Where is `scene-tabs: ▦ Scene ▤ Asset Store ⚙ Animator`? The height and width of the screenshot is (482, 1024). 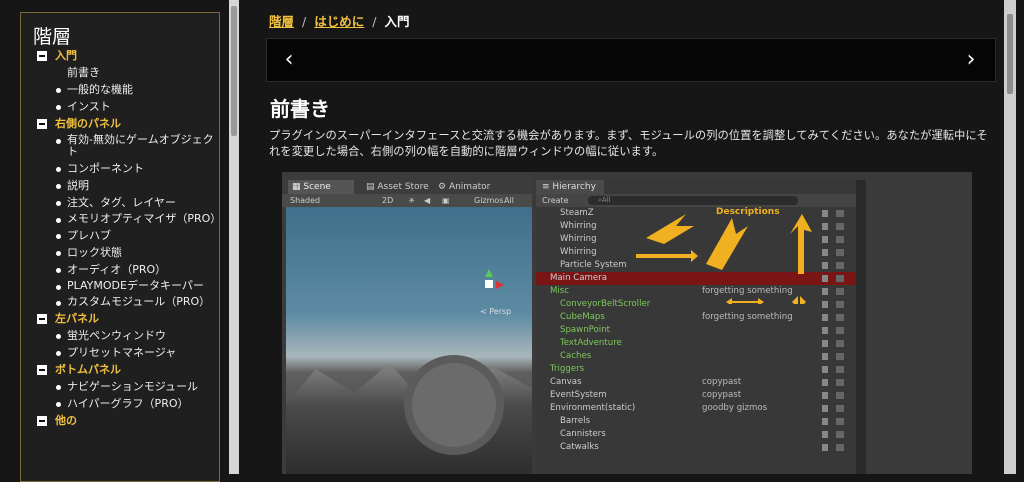
scene-tabs: ▦ Scene ▤ Asset Store ⚙ Animator is located at coordinates (407, 187).